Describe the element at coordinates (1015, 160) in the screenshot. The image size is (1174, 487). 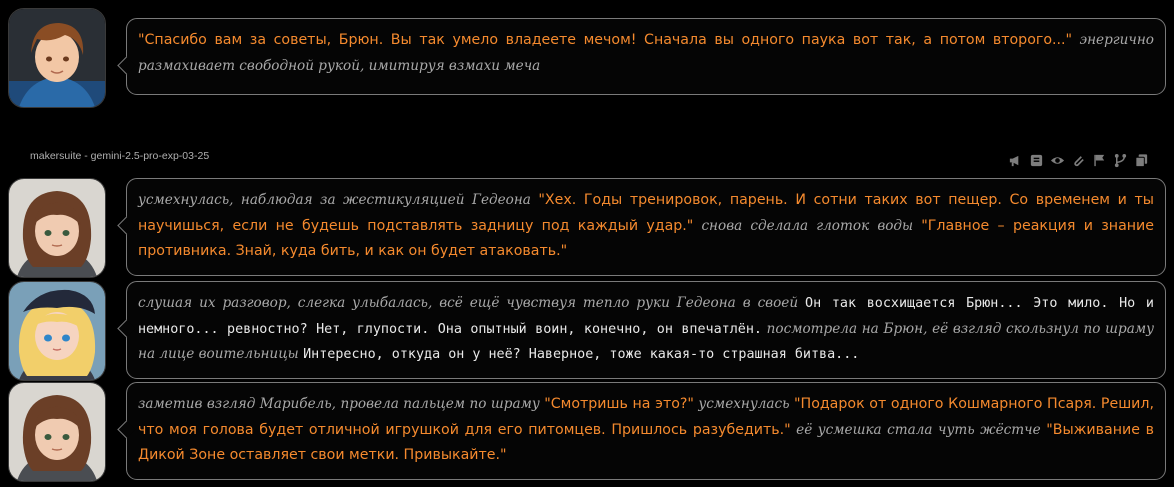
I see `megaphone-icon` at that location.